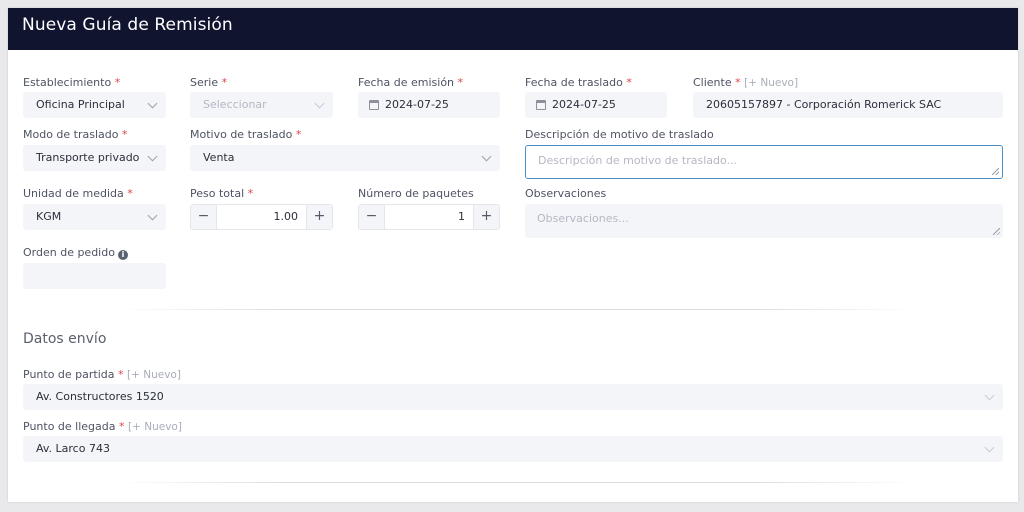 The height and width of the screenshot is (512, 1024). Describe the element at coordinates (261, 217) in the screenshot. I see `peso-total-stepper: − 1.00 +` at that location.